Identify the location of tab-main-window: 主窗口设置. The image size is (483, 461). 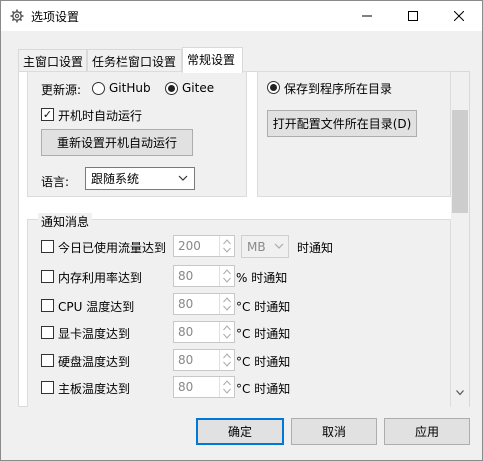
(52, 60).